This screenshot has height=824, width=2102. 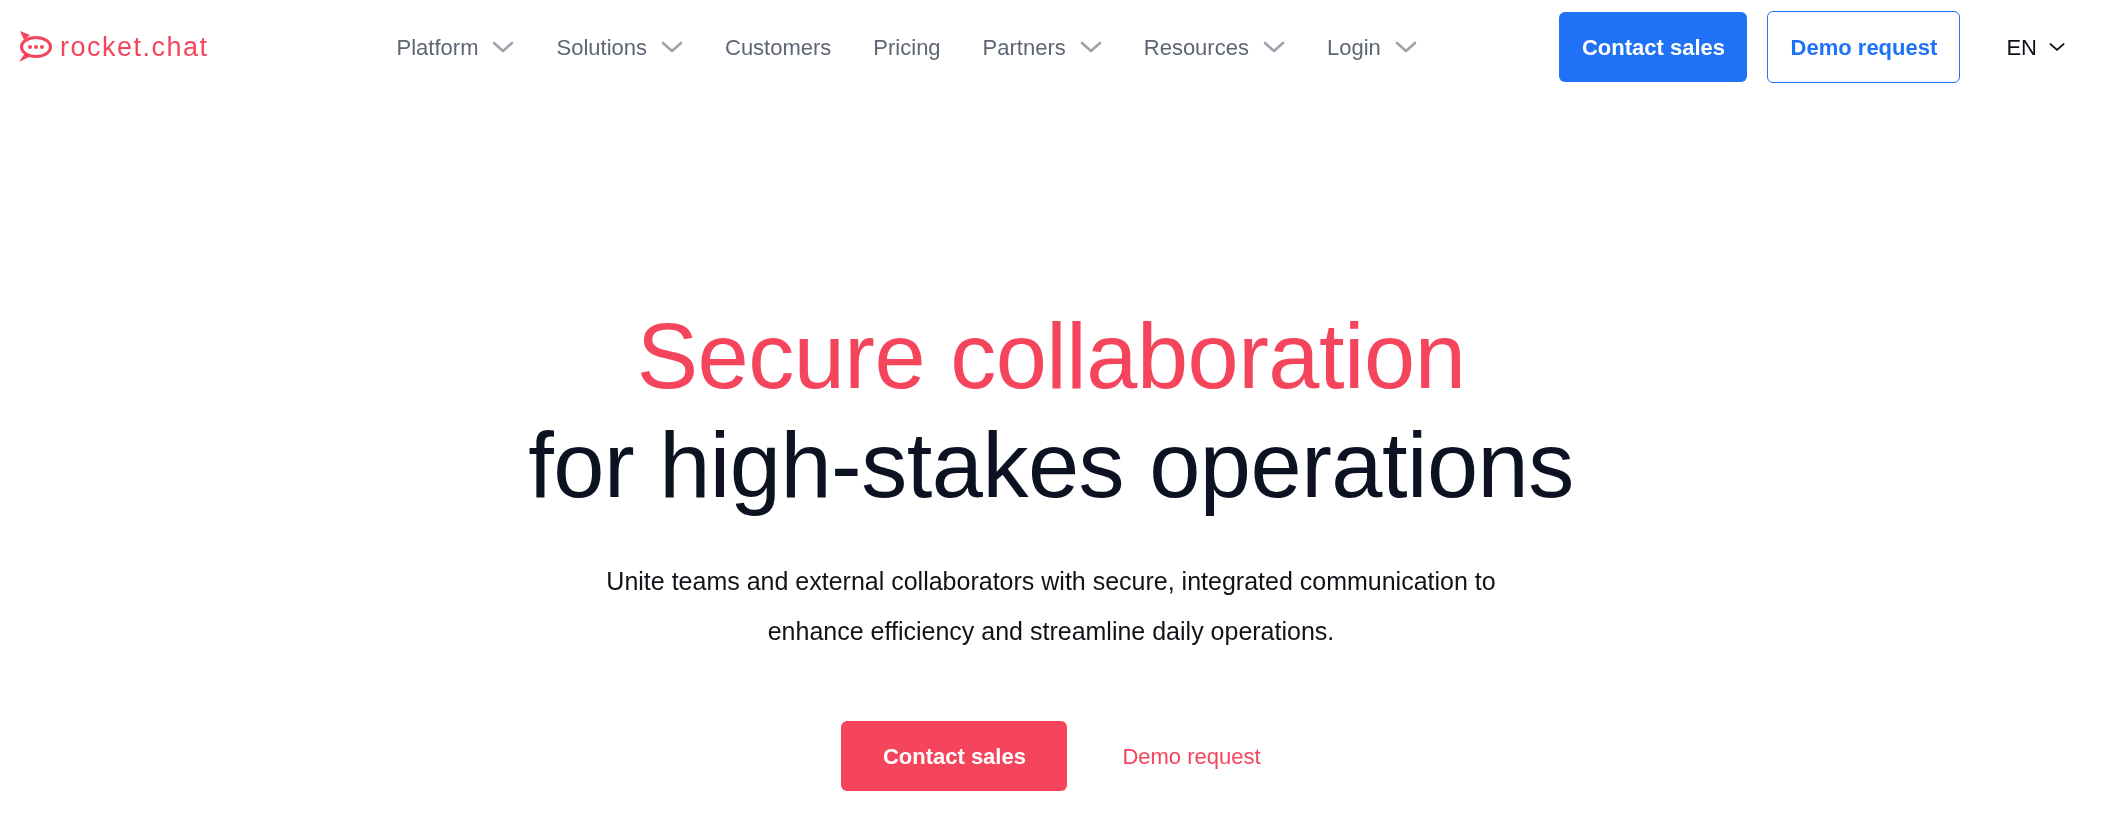 What do you see at coordinates (1042, 47) in the screenshot?
I see `nav-menu-item: Partners` at bounding box center [1042, 47].